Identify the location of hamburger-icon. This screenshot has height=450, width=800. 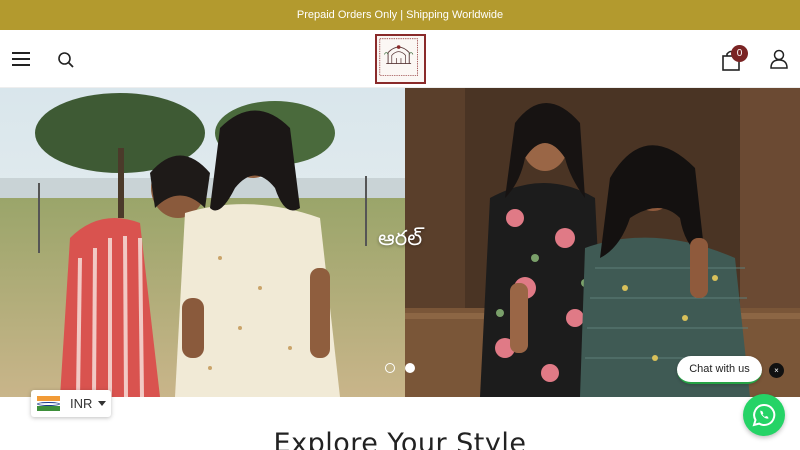
(21, 59).